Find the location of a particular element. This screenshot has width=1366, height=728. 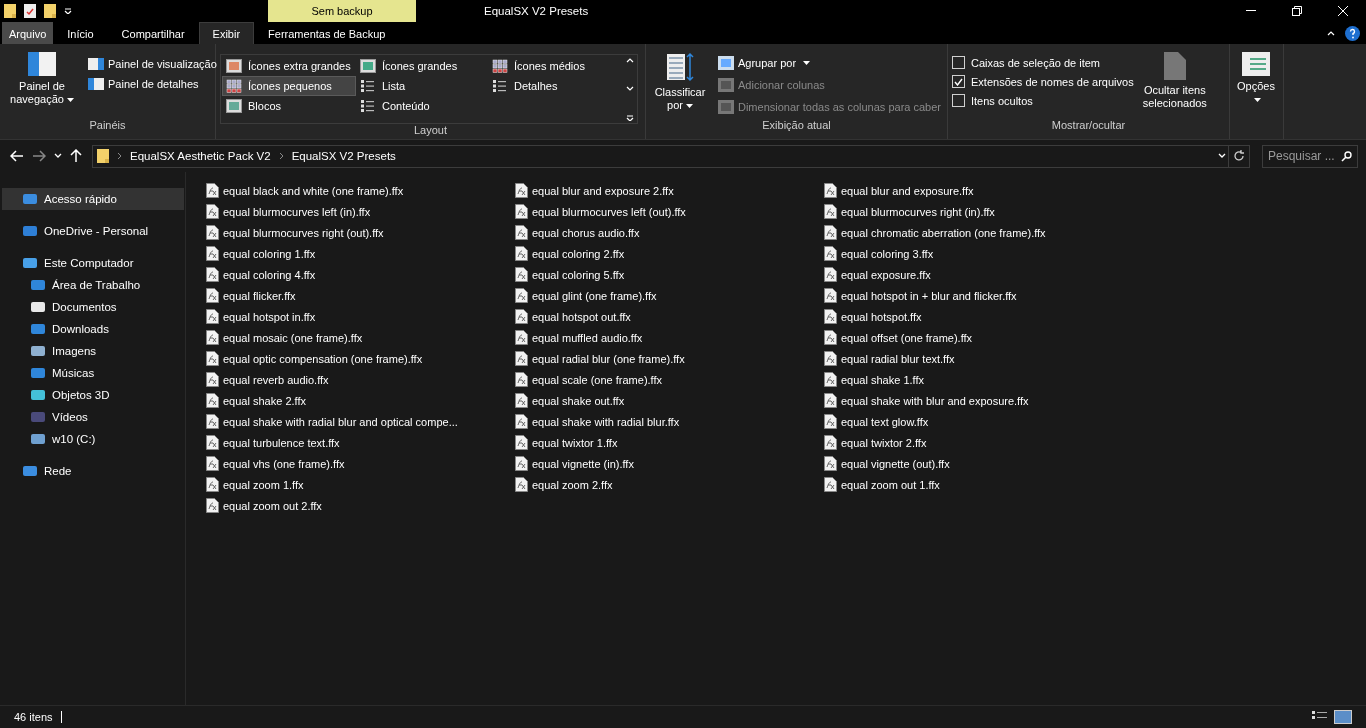

layout-option: Lista is located at coordinates (422, 86).